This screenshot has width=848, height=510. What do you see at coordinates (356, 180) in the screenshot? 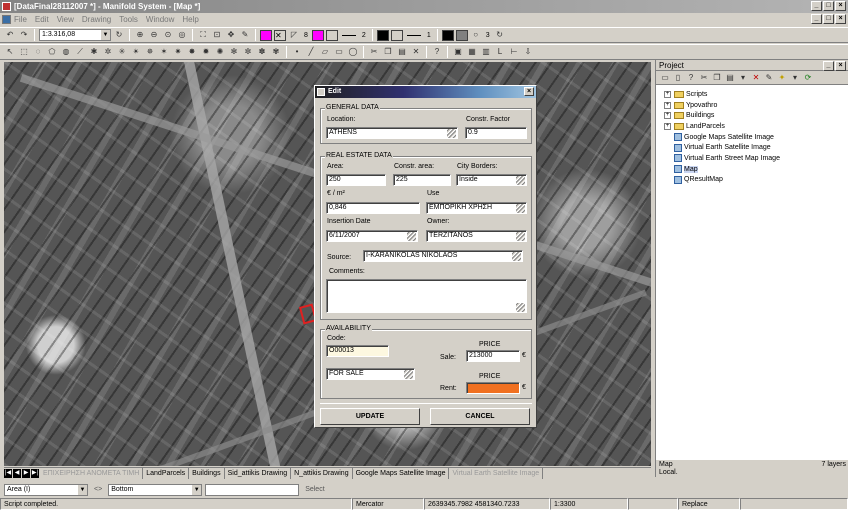
I see `area-field: 250` at bounding box center [356, 180].